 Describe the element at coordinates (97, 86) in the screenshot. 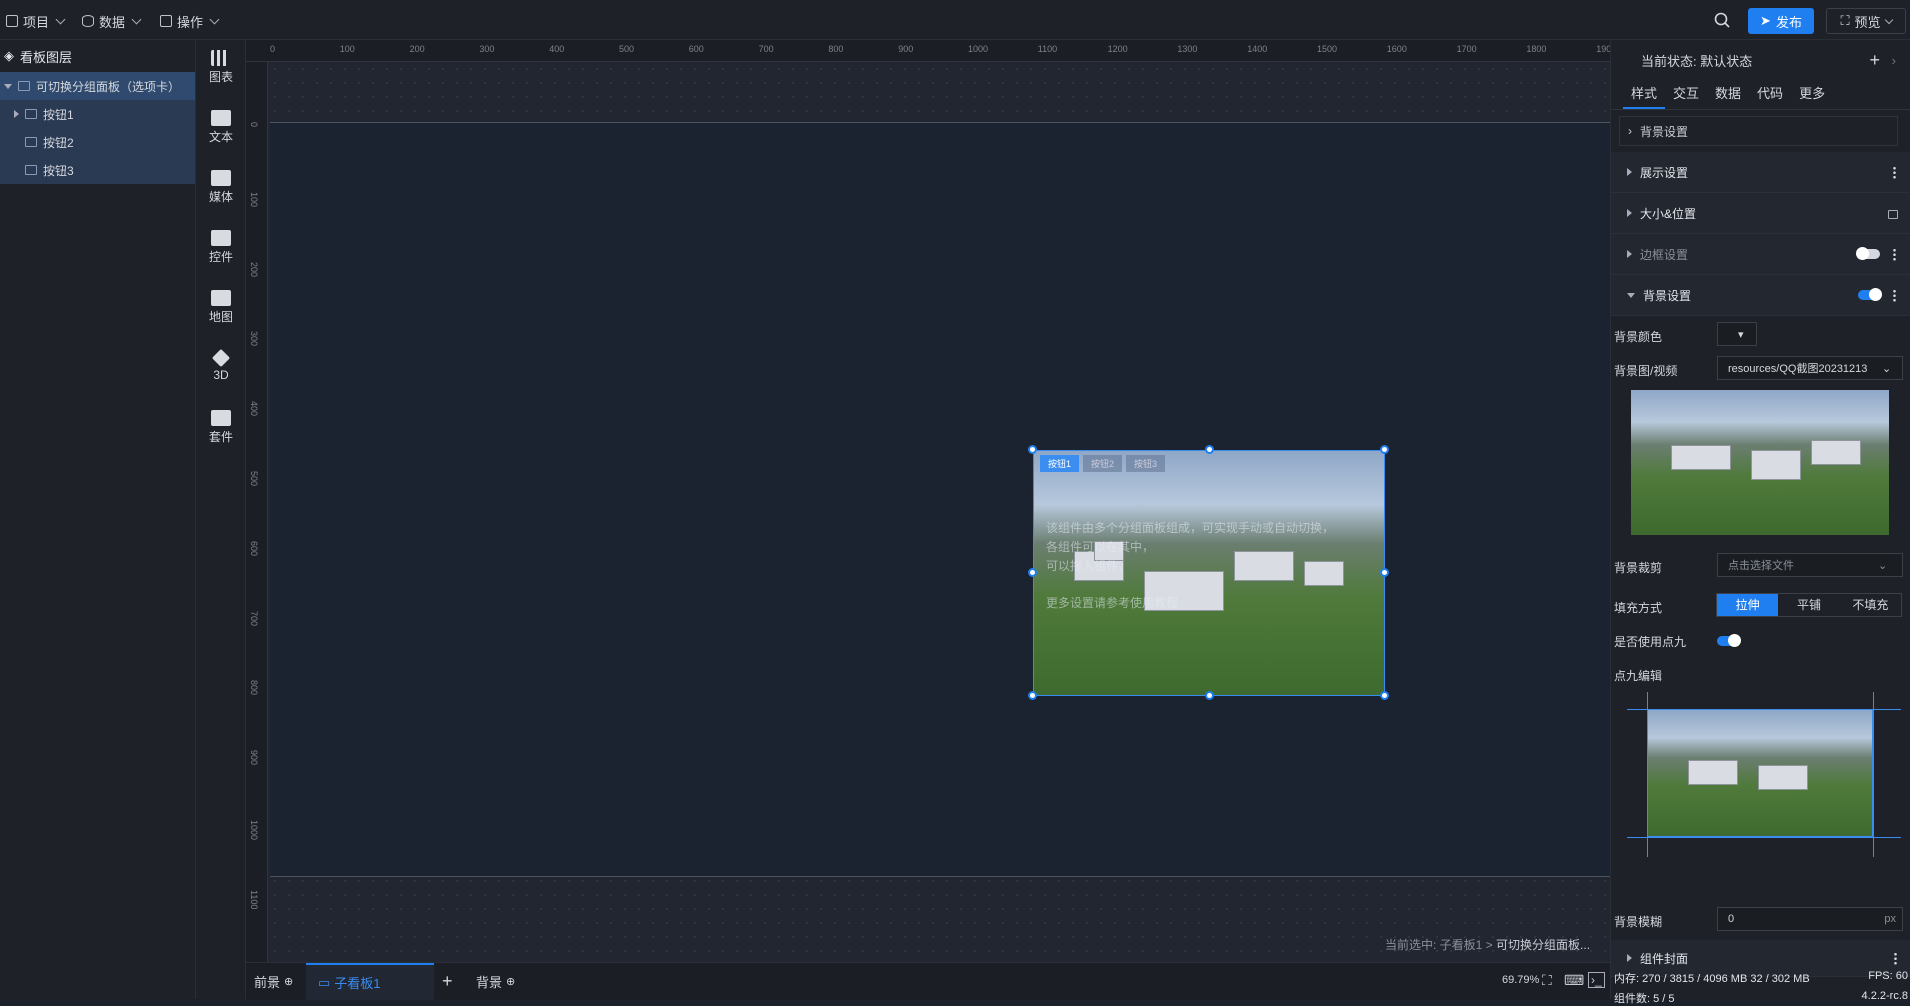

I see `layer-item-root: 可切换分组面板（选项卡）` at that location.